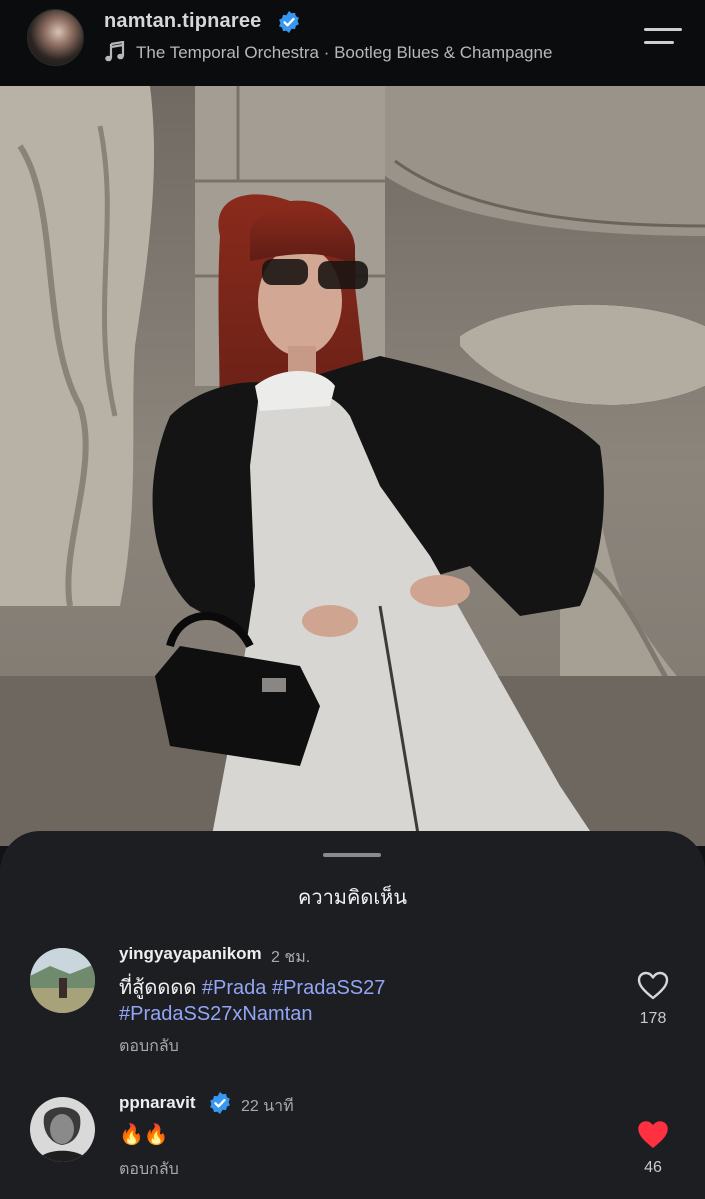  What do you see at coordinates (328, 988) in the screenshot?
I see `hashtag-link: #PradaSS27` at bounding box center [328, 988].